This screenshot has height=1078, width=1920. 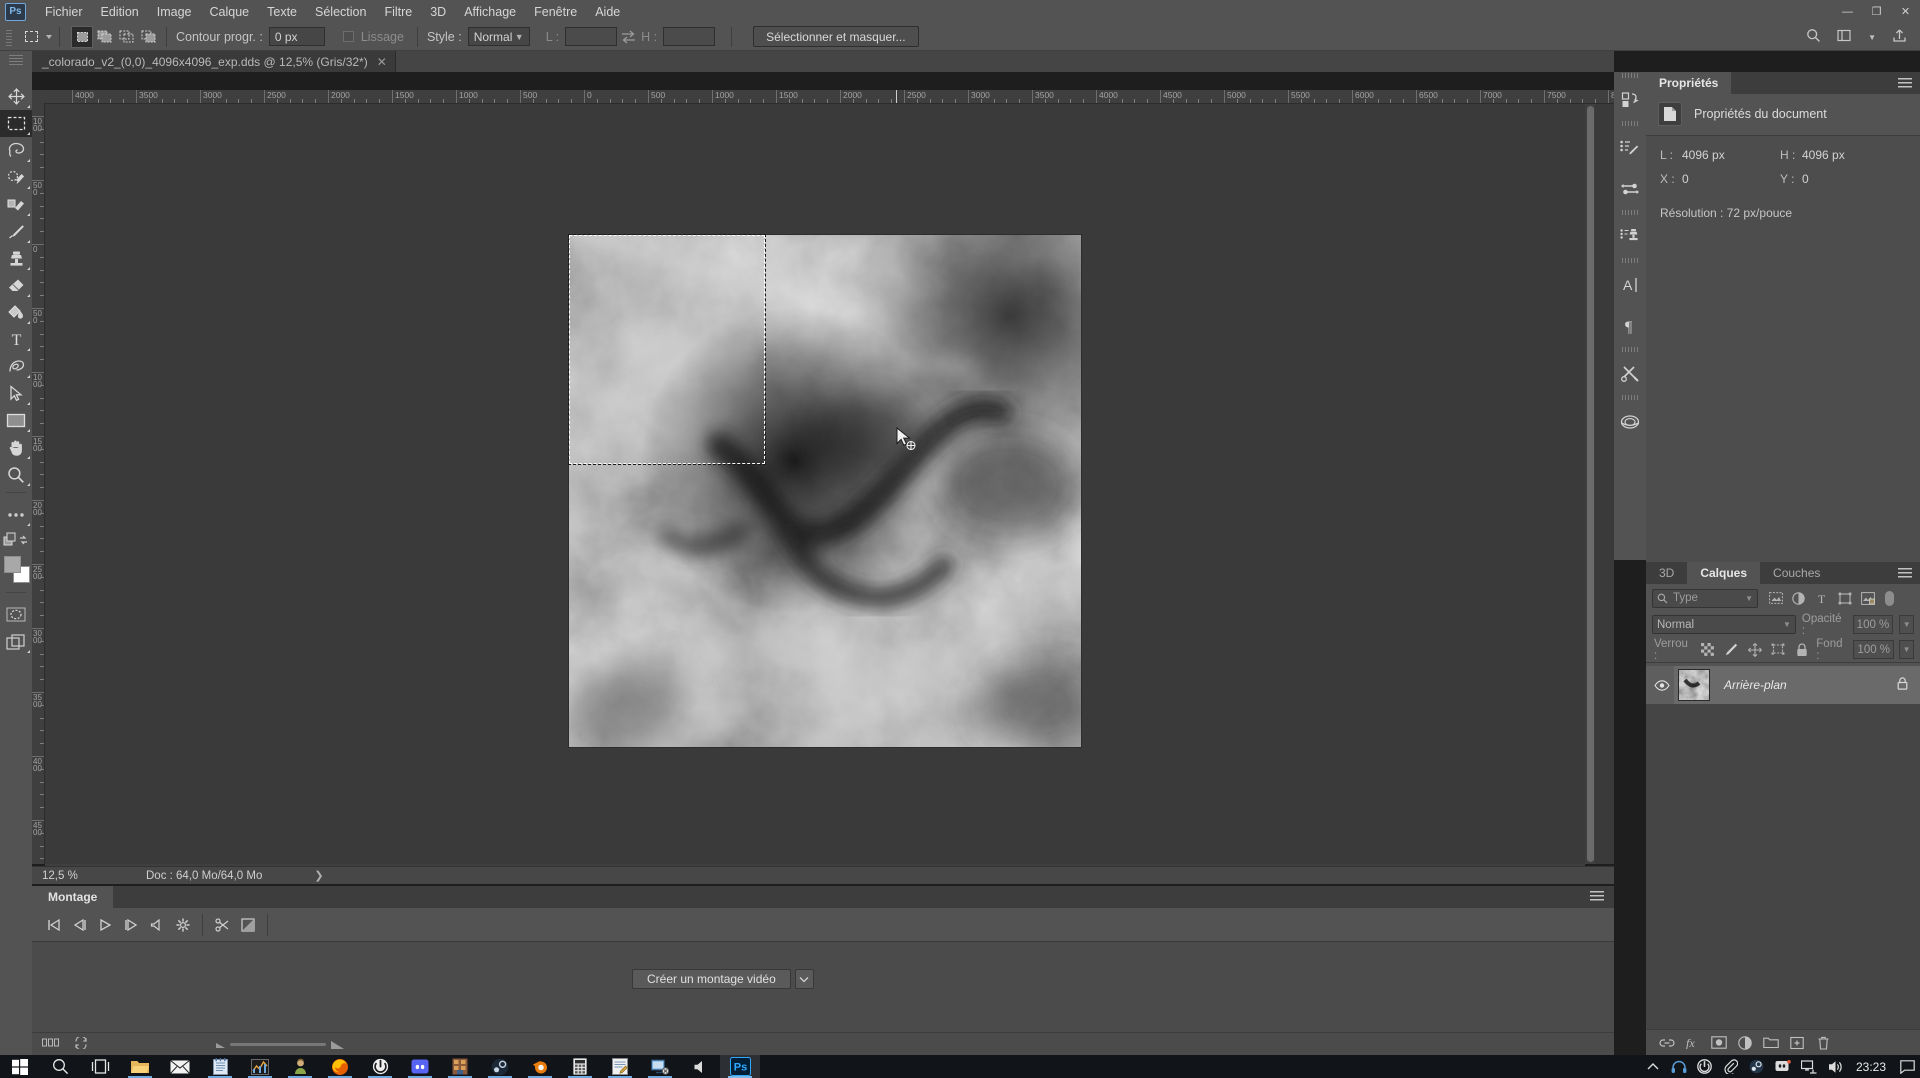 What do you see at coordinates (16, 540) in the screenshot?
I see `quick-mask-and-swap-row` at bounding box center [16, 540].